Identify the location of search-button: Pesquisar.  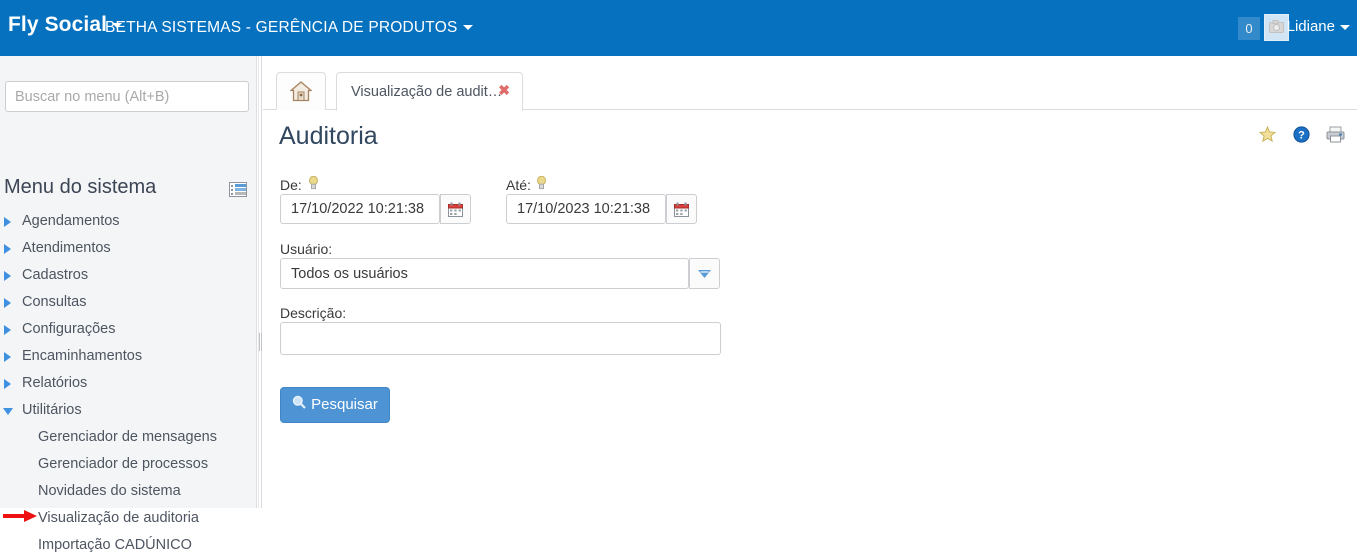
(335, 405).